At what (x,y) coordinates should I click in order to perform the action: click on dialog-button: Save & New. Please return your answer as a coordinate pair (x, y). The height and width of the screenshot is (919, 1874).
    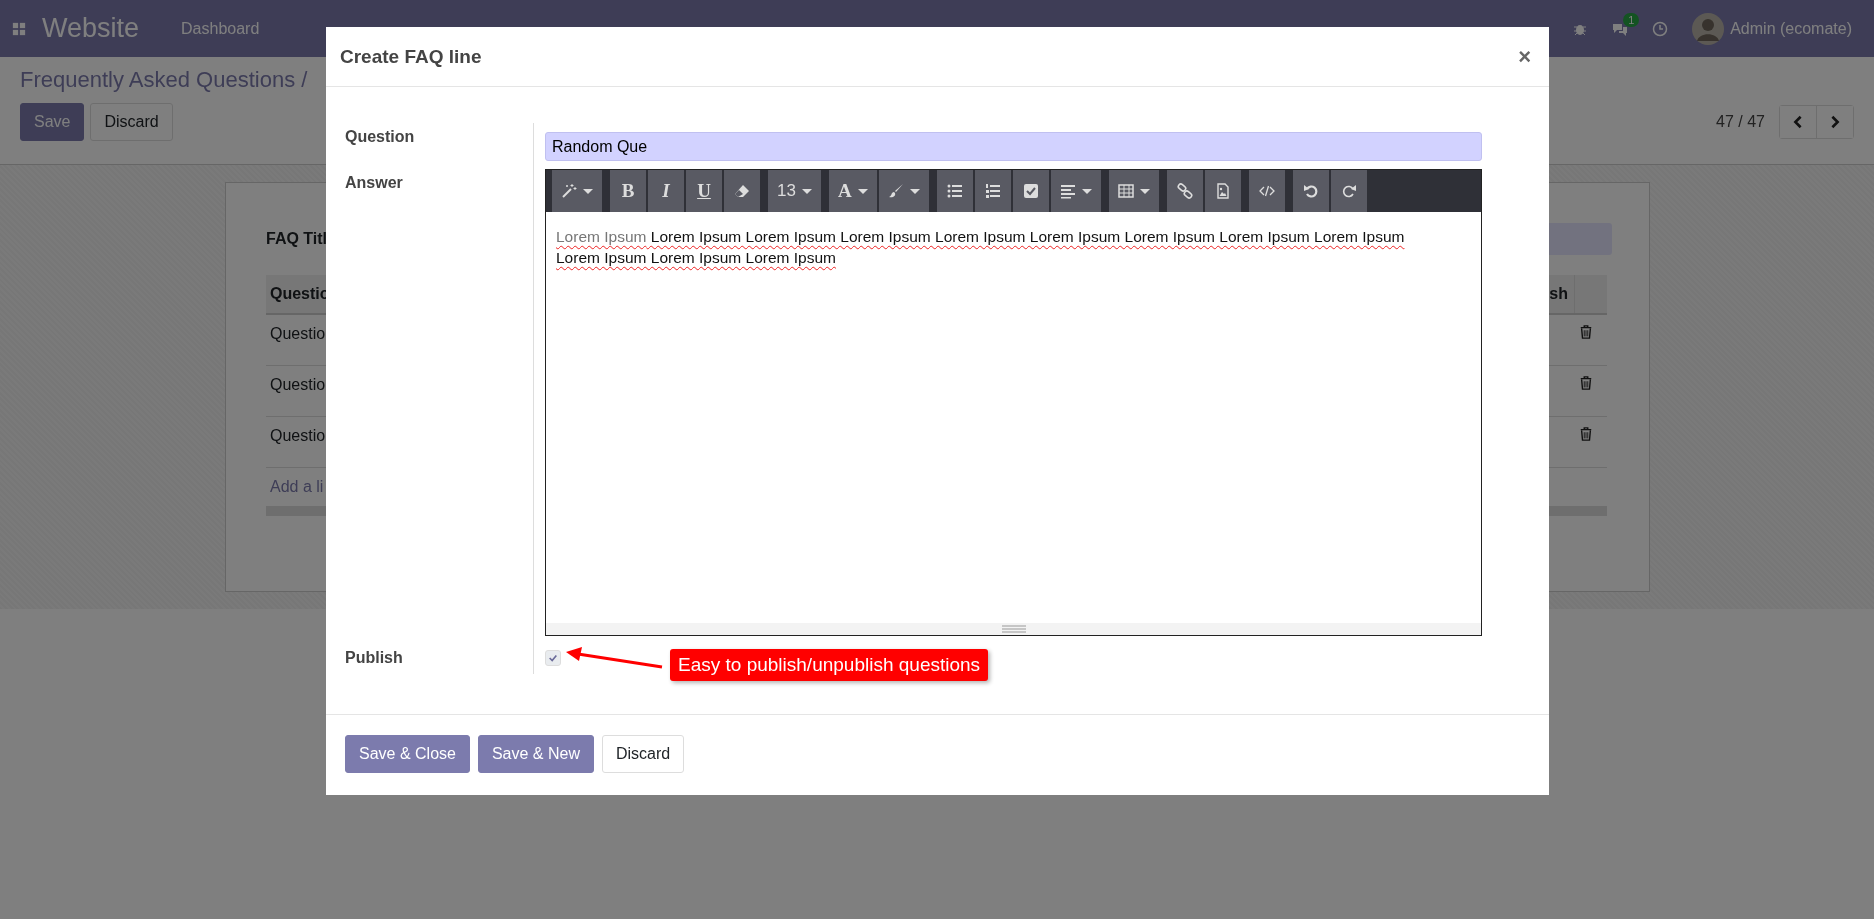
    Looking at the image, I should click on (535, 754).